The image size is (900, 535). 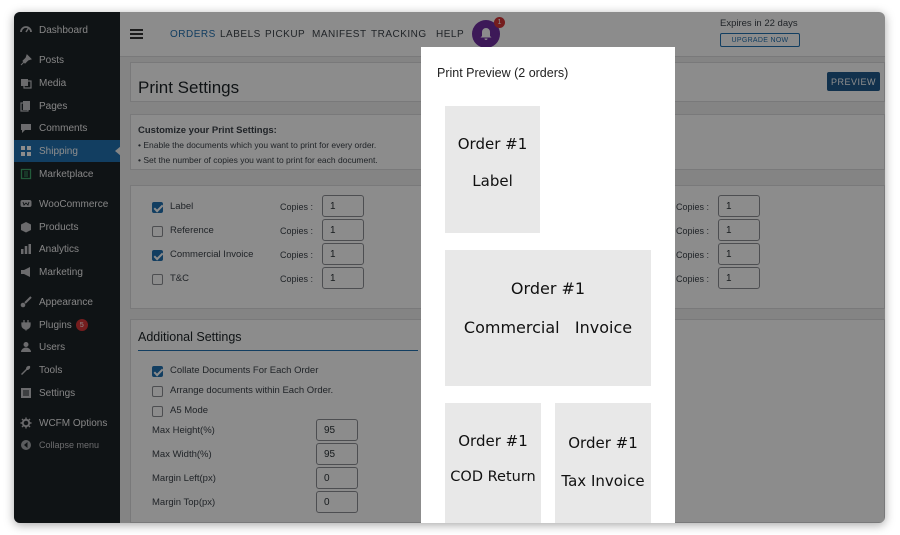 I want to click on preview-page-cod-return: Order #1 COD Return, so click(x=493, y=463).